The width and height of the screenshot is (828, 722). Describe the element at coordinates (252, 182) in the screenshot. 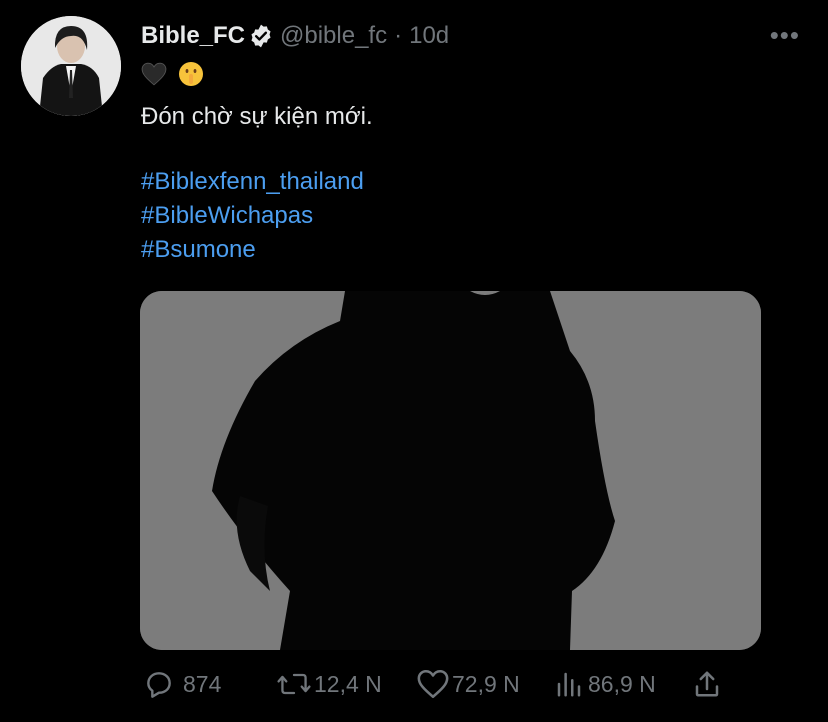

I see `hashtag-link: #Biblexfenn_thailand` at that location.